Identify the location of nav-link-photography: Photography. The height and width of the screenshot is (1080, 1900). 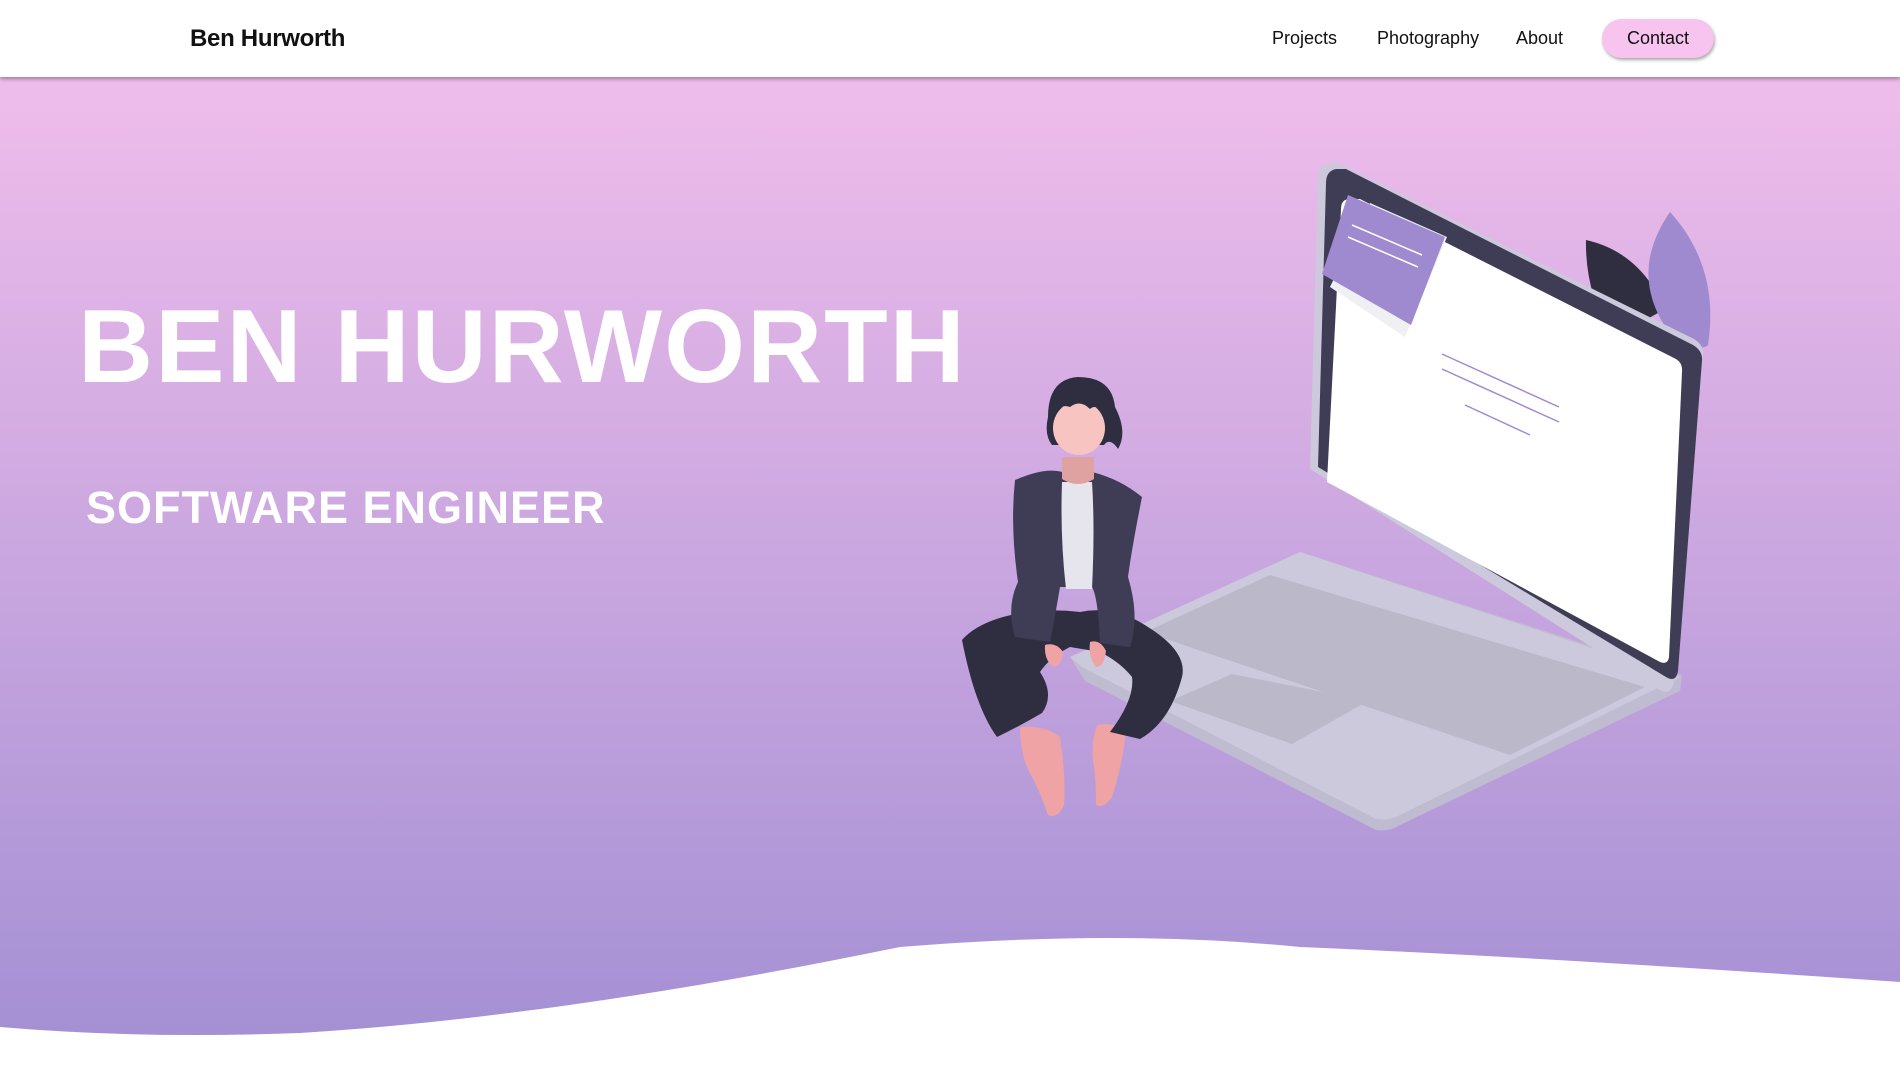
(1428, 38).